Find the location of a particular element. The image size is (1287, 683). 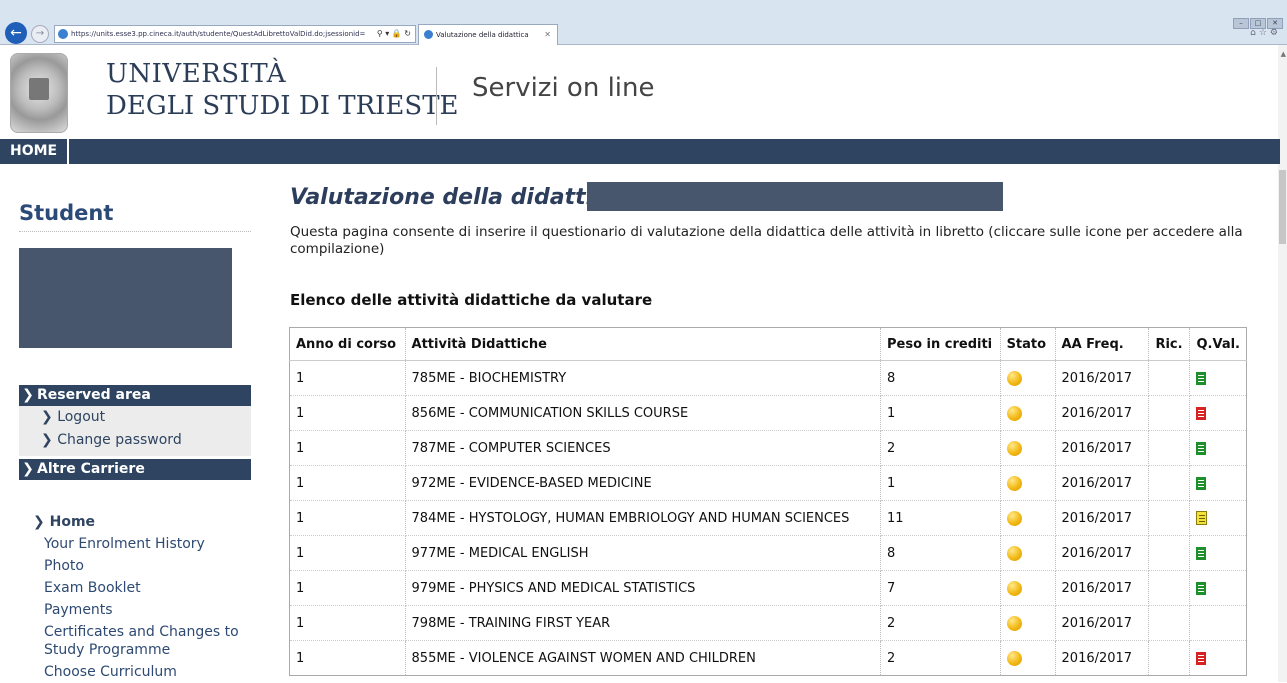

column-header: Ric. is located at coordinates (1169, 344).